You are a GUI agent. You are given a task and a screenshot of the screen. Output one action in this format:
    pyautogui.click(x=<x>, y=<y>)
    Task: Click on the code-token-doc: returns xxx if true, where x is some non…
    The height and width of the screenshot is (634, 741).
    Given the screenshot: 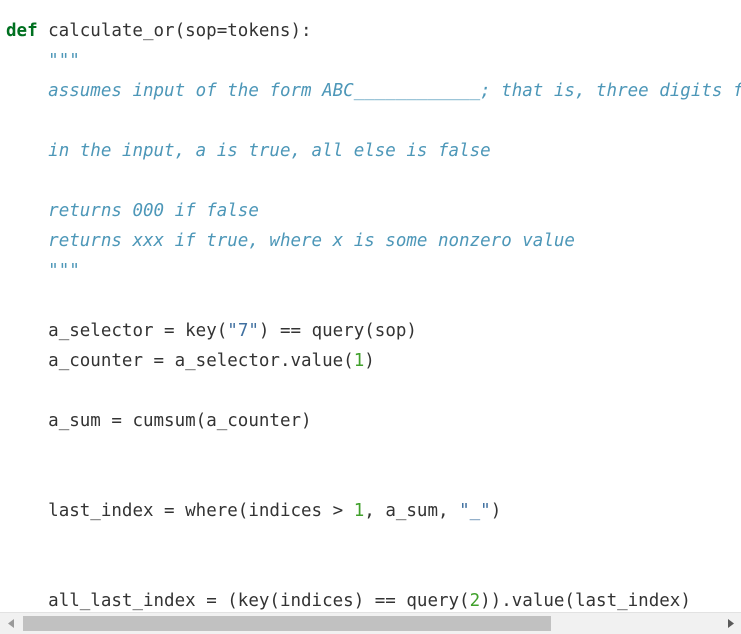 What is the action you would take?
    pyautogui.click(x=311, y=241)
    